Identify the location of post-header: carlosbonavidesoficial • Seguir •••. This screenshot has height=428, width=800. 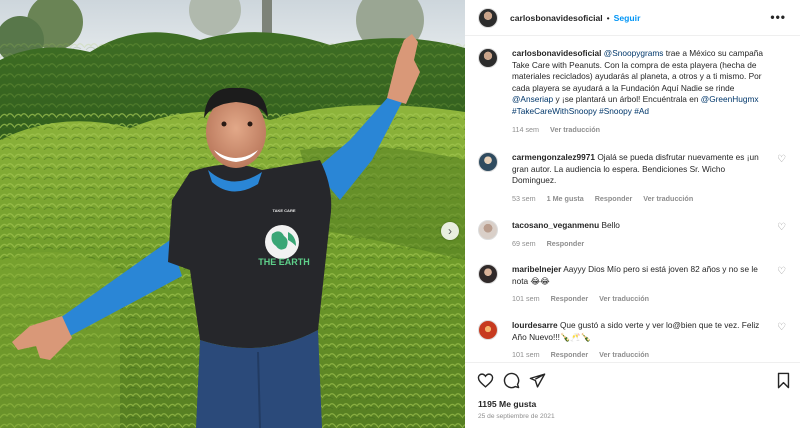
(632, 18).